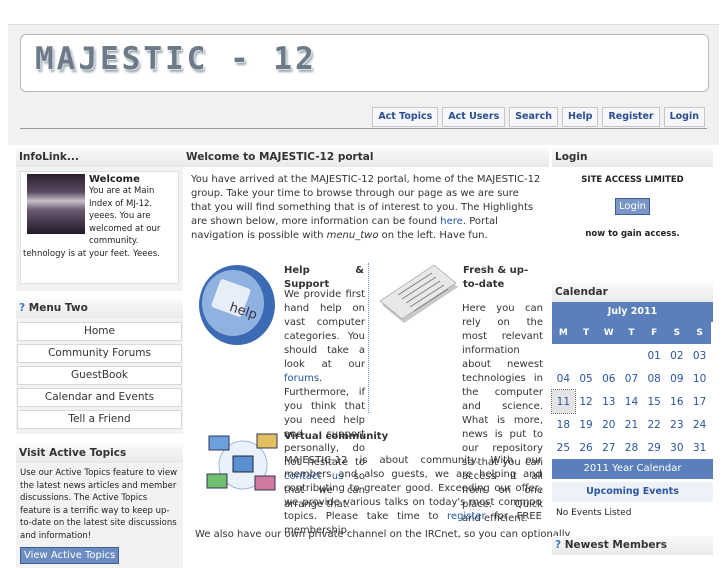  What do you see at coordinates (99, 453) in the screenshot?
I see `visit-active-topics-title: Visit Active Topics` at bounding box center [99, 453].